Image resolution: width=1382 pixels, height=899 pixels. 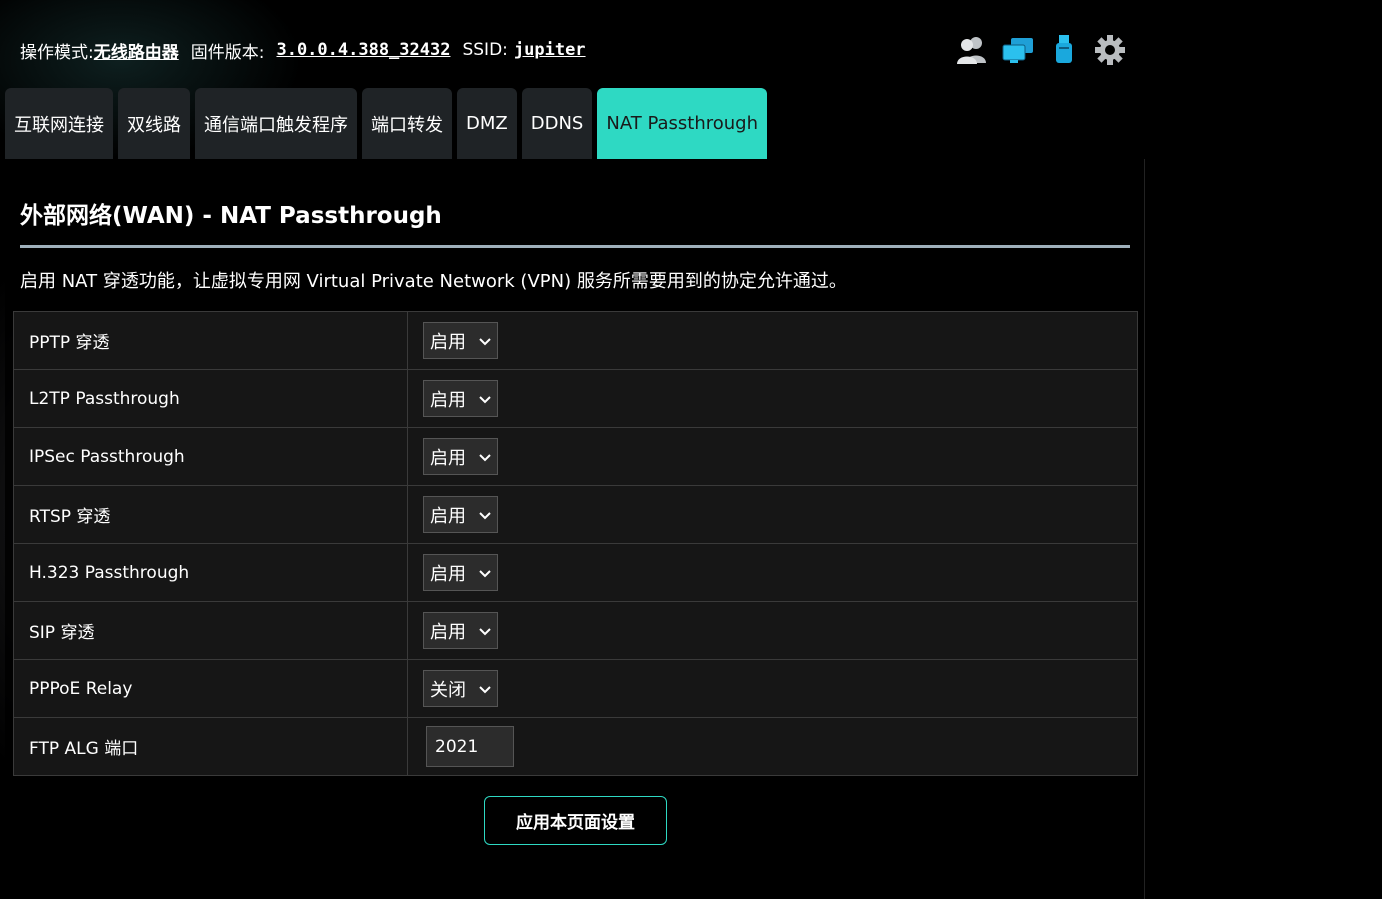 I want to click on tab-label: DMZ, so click(x=487, y=123).